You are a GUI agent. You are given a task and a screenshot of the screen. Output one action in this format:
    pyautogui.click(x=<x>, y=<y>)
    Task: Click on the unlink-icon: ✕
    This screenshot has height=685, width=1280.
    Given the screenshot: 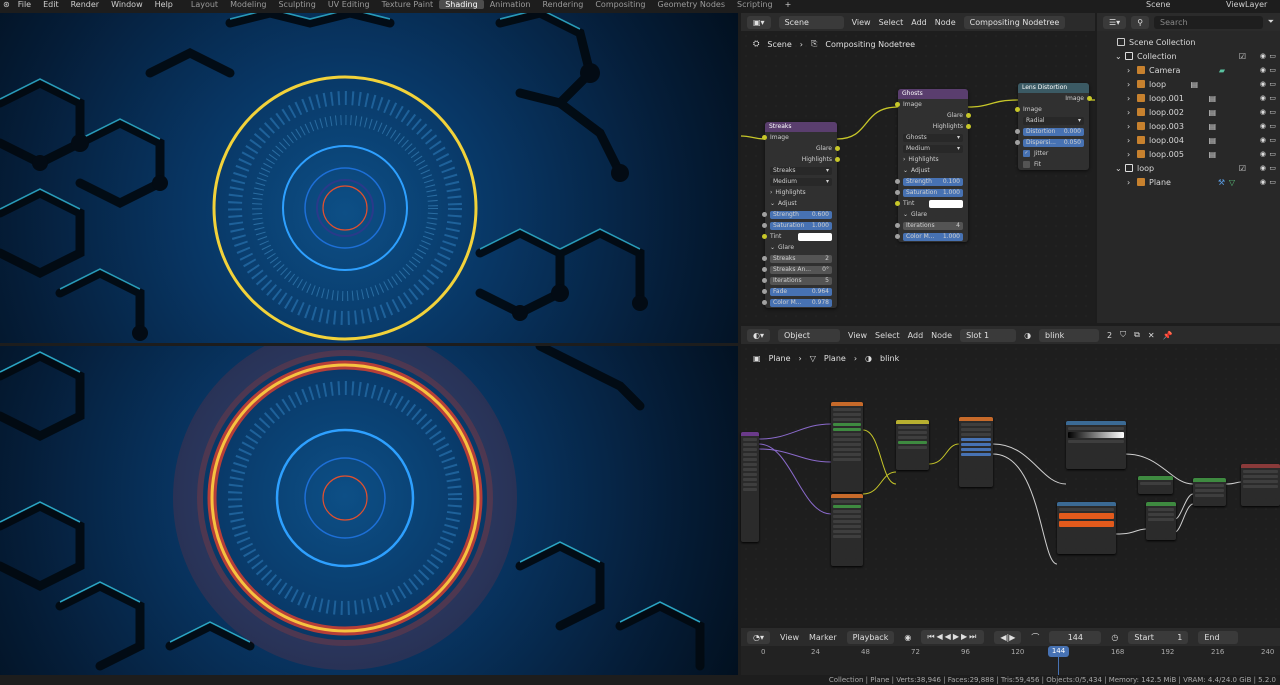 What is the action you would take?
    pyautogui.click(x=1151, y=335)
    